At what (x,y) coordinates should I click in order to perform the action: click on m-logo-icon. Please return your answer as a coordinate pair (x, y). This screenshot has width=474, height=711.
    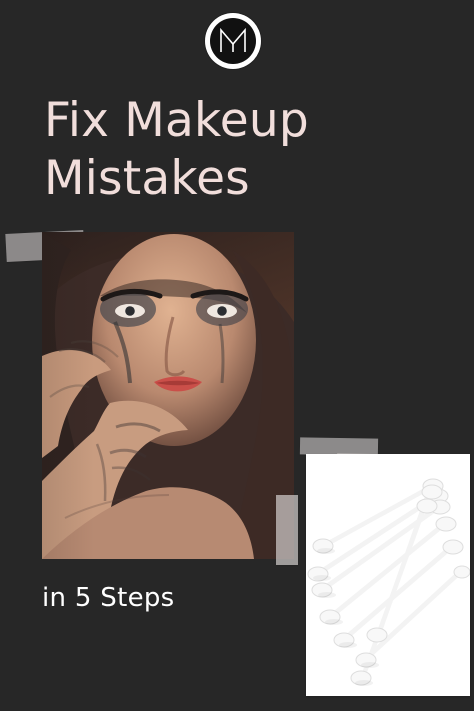
    Looking at the image, I should click on (233, 39).